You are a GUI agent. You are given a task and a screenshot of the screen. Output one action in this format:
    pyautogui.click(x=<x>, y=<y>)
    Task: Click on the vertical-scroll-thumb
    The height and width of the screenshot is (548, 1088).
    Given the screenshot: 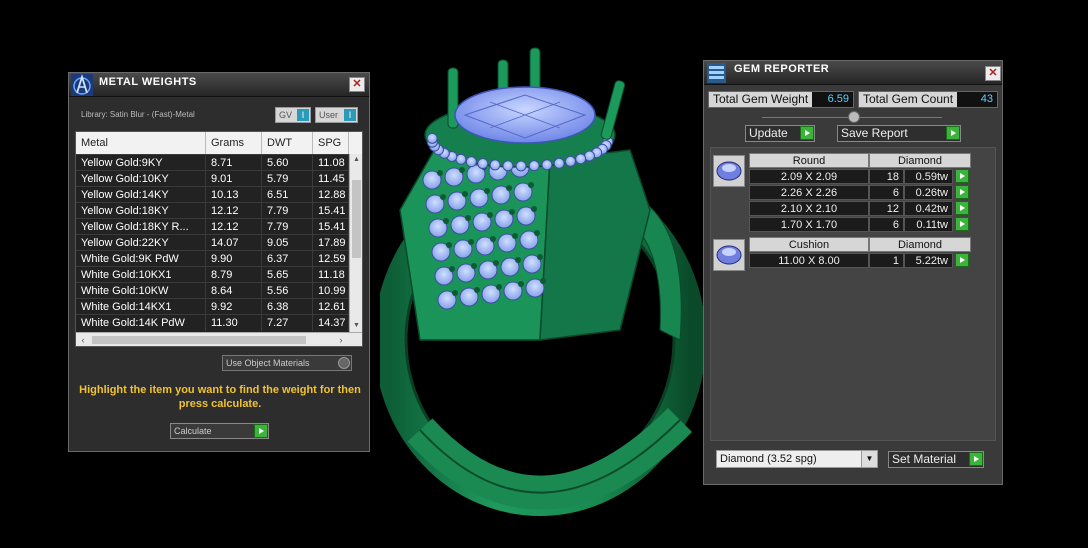 What is the action you would take?
    pyautogui.click(x=356, y=219)
    